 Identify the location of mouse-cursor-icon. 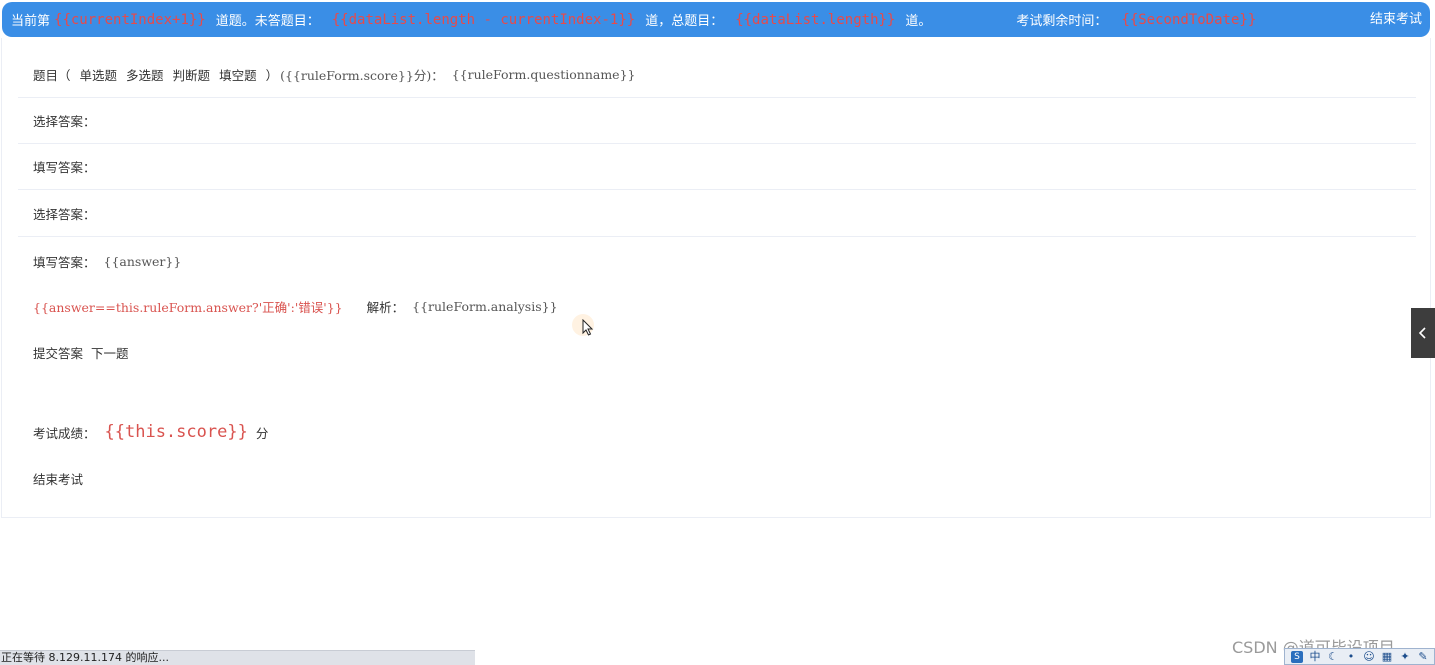
(588, 327).